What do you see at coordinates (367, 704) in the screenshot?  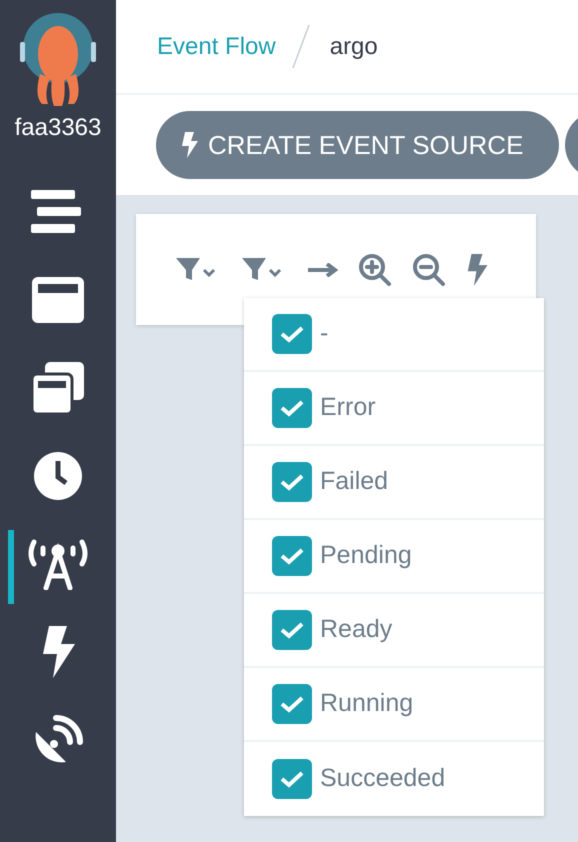 I see `option-label: Running` at bounding box center [367, 704].